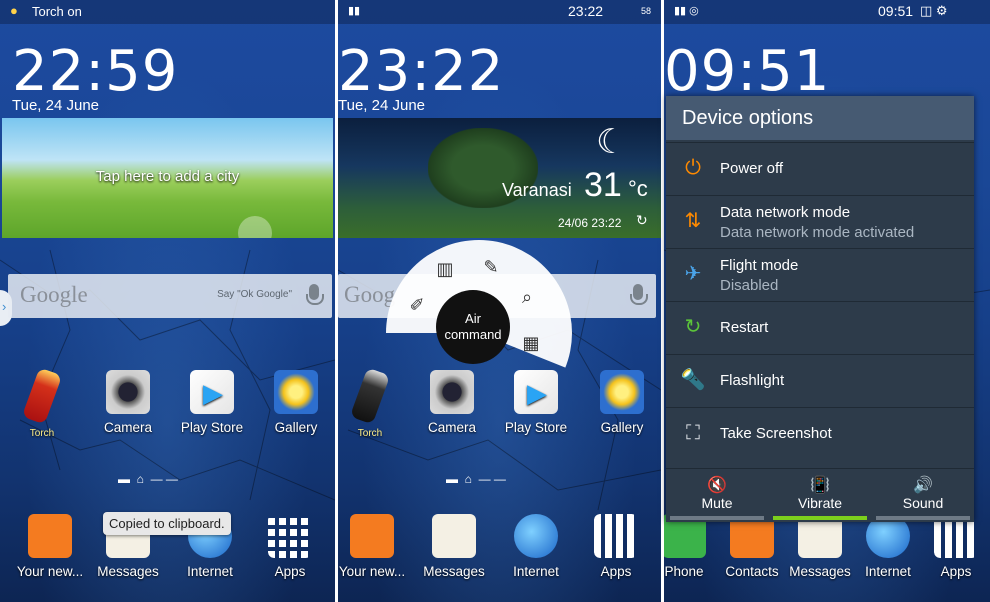 This screenshot has height=602, width=990. Describe the element at coordinates (820, 118) in the screenshot. I see `dialog-title: Device options` at that location.